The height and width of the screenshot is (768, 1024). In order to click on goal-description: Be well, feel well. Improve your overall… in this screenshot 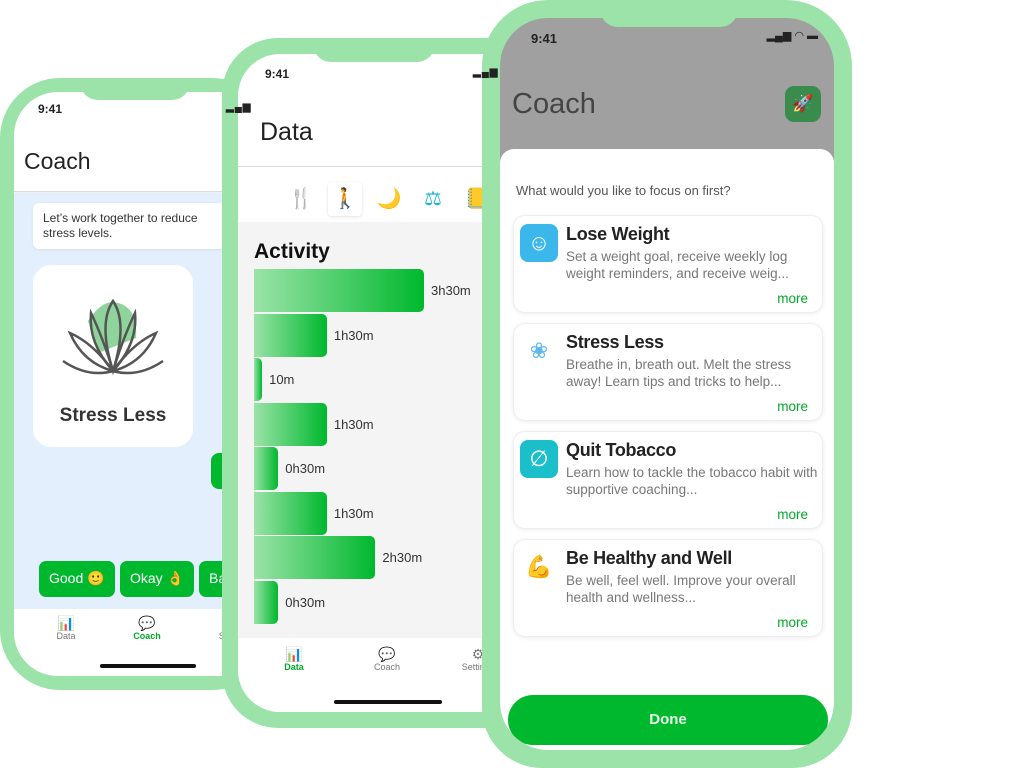, I will do `click(681, 589)`.